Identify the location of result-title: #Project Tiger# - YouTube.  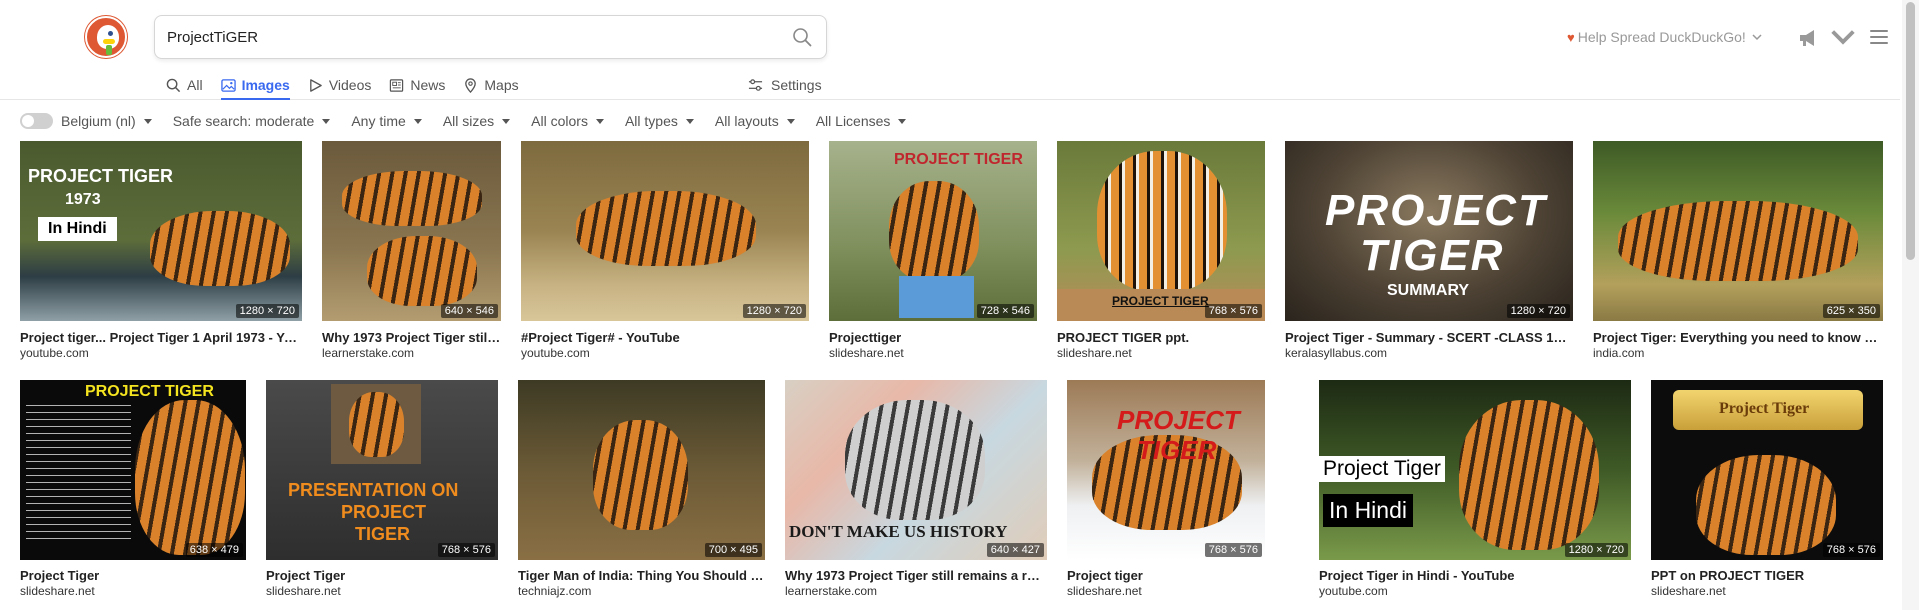
(665, 337).